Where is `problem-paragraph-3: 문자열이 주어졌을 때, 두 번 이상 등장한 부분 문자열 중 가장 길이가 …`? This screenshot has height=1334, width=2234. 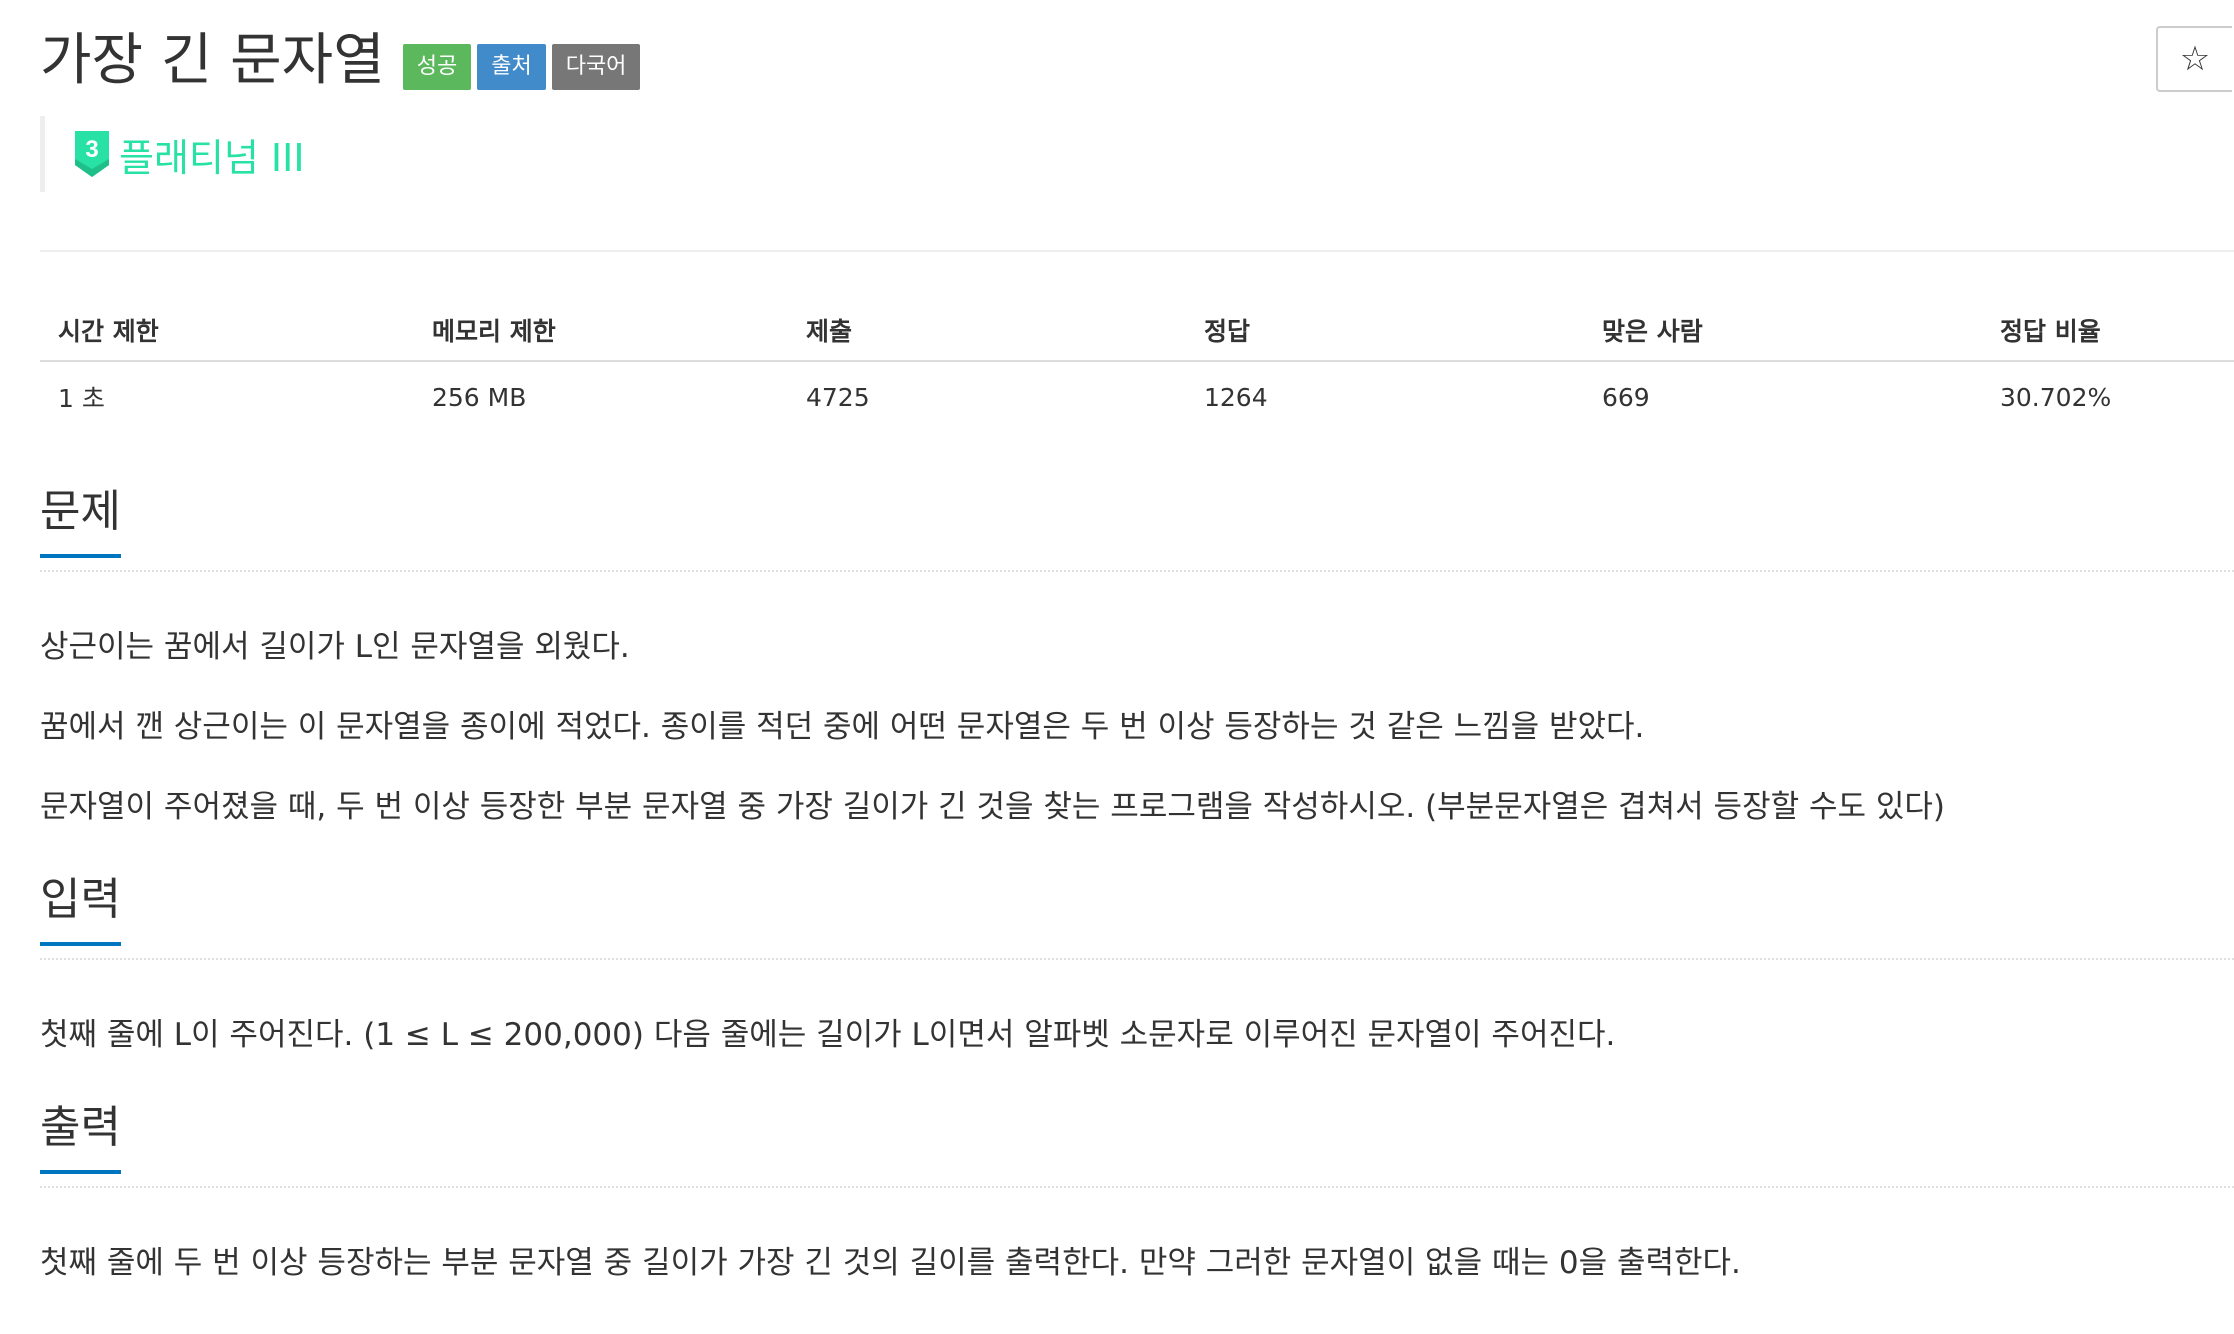 problem-paragraph-3: 문자열이 주어졌을 때, 두 번 이상 등장한 부분 문자열 중 가장 길이가 … is located at coordinates (992, 807).